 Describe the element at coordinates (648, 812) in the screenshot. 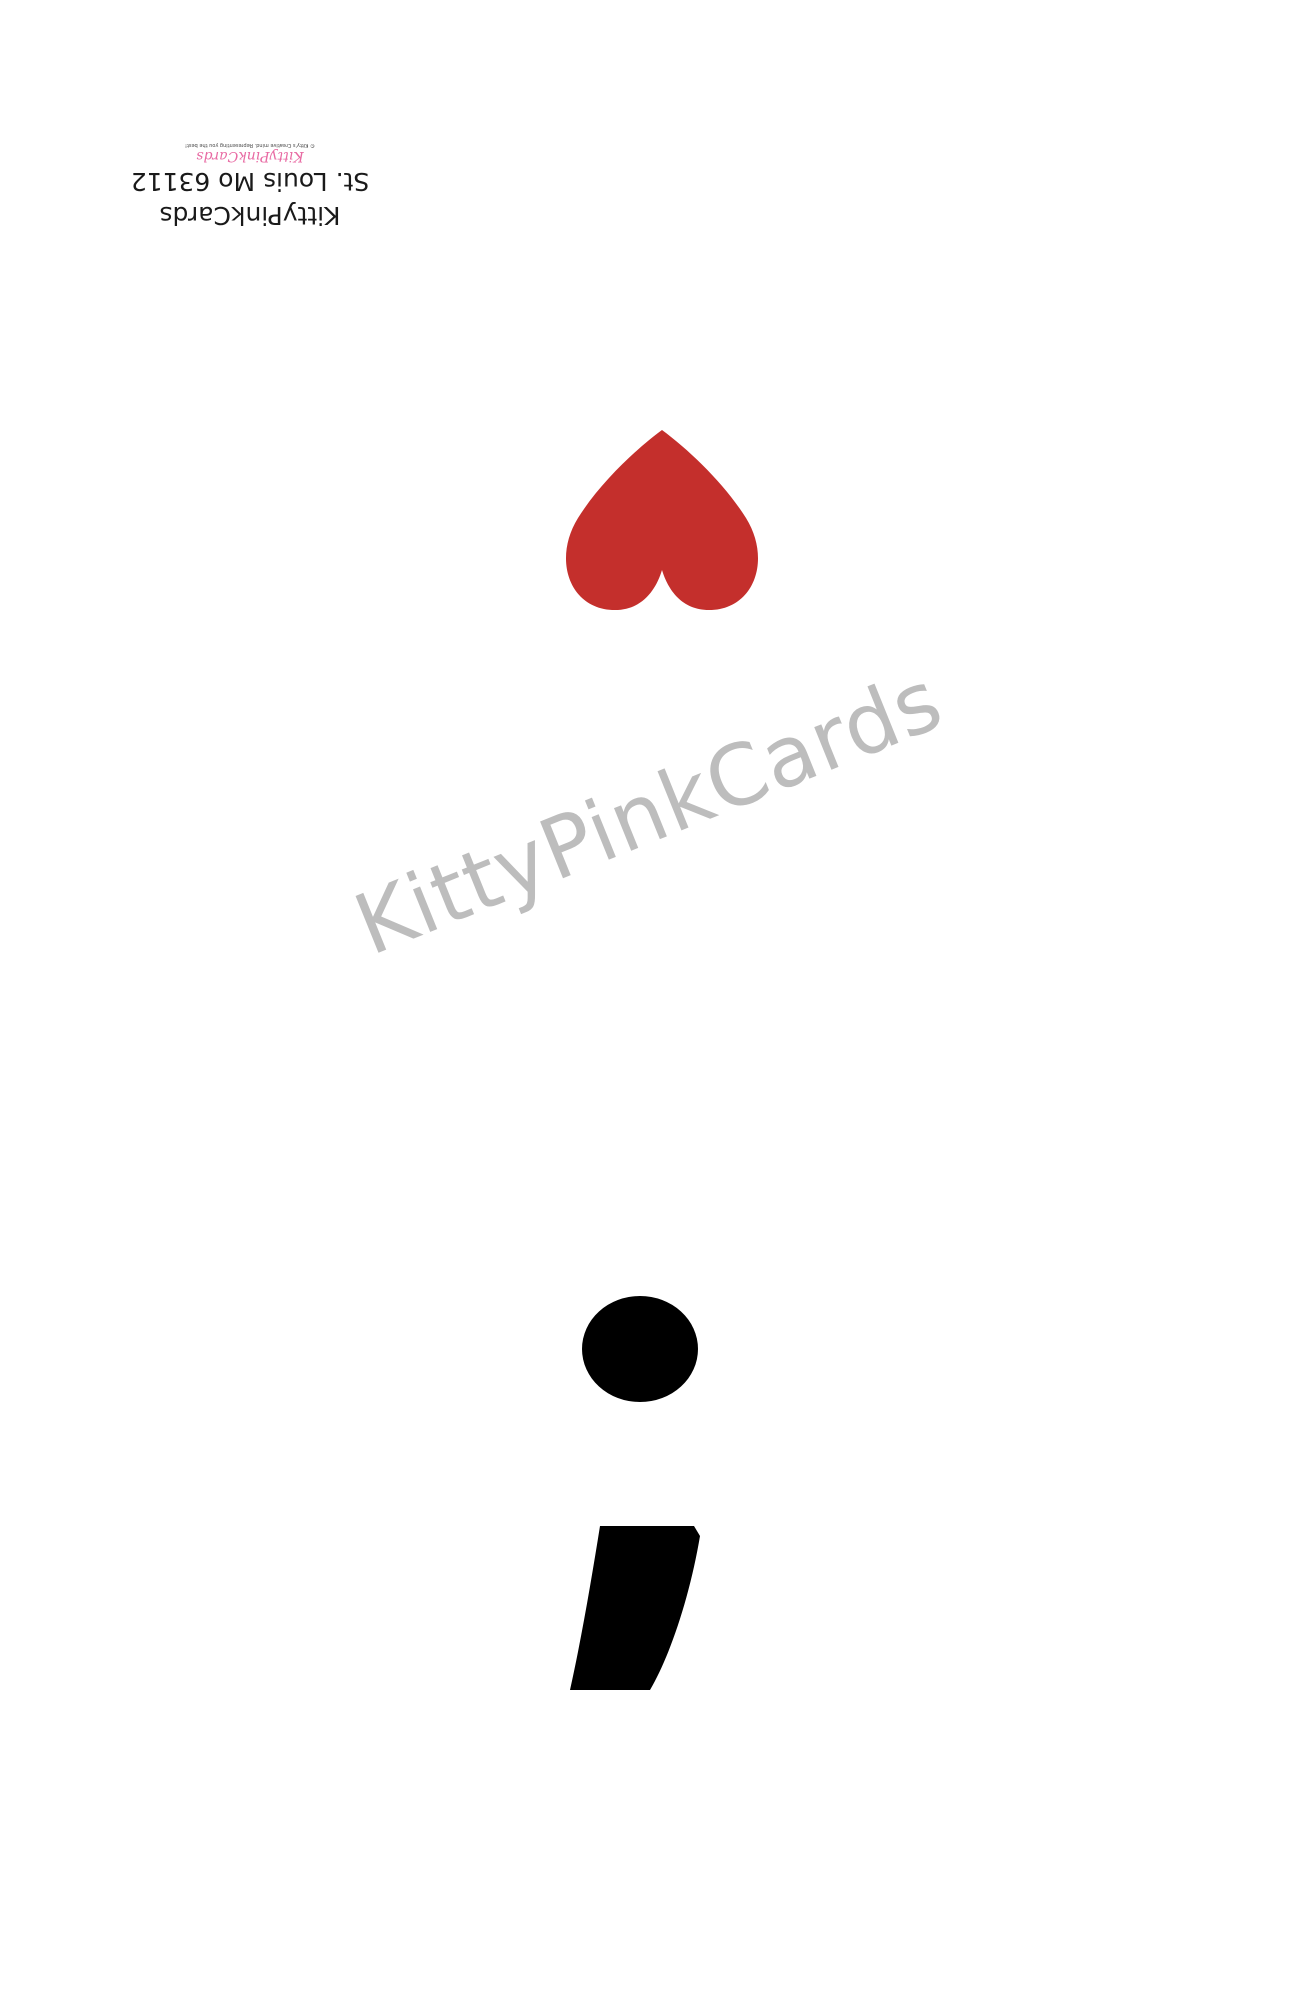

I see `watermark-text: KittyPinkCards` at that location.